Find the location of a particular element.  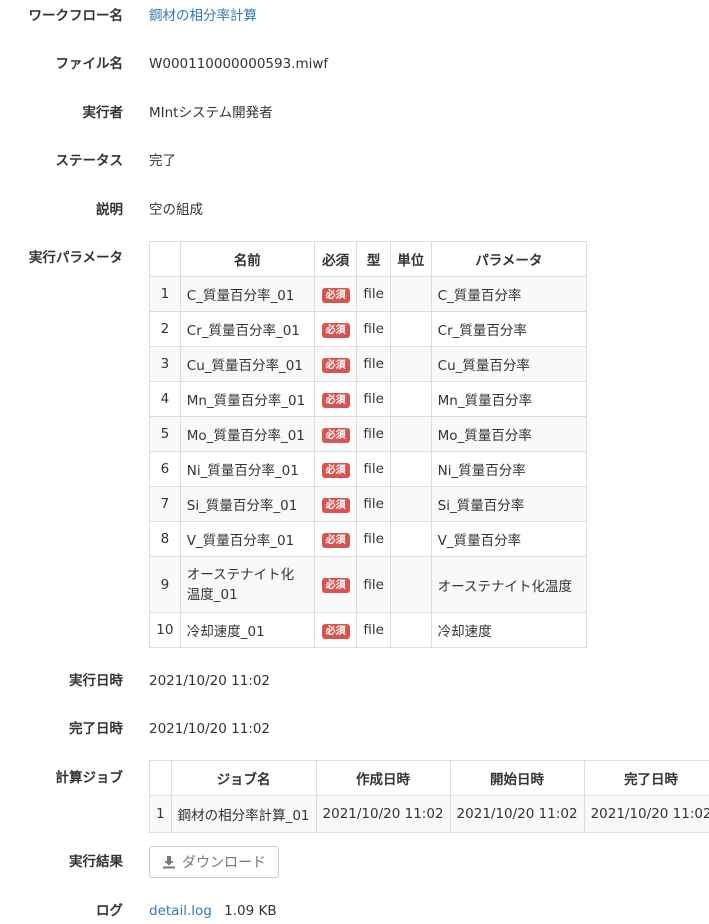

jobs-header-finished: 完了日時 is located at coordinates (646, 778).